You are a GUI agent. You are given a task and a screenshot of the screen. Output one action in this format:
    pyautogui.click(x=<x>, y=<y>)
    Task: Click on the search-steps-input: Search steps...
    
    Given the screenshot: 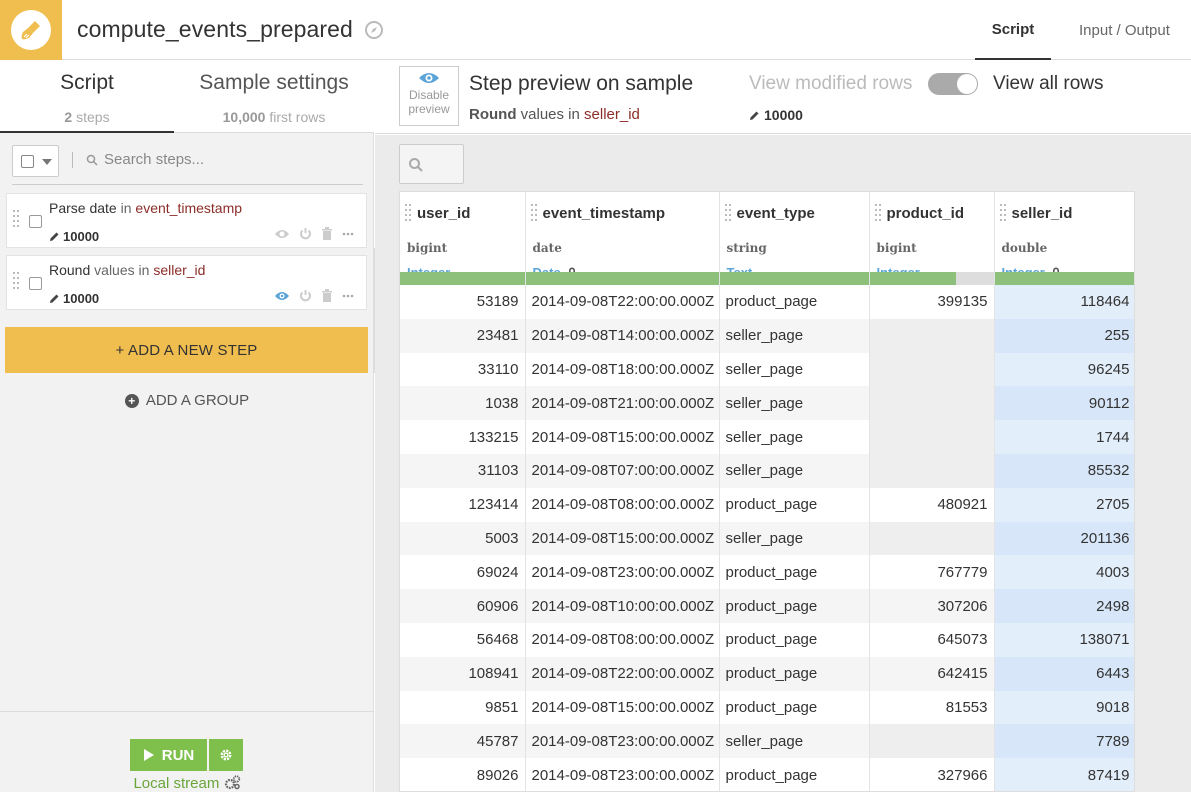 What is the action you would take?
    pyautogui.click(x=145, y=159)
    